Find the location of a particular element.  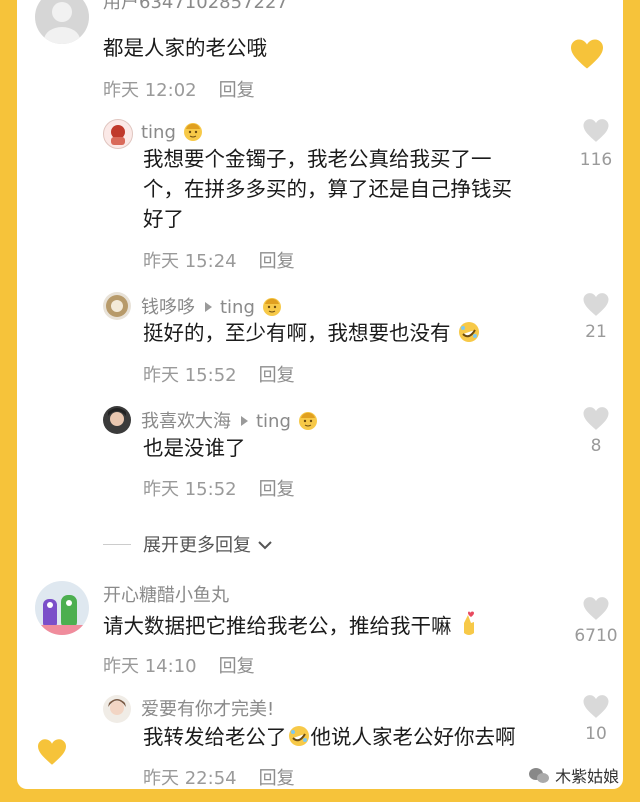

default-avatar-icon is located at coordinates (62, 23).